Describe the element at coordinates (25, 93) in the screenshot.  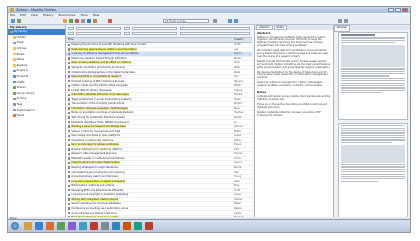
I see `sidebar-item-label: Group Library` at that location.